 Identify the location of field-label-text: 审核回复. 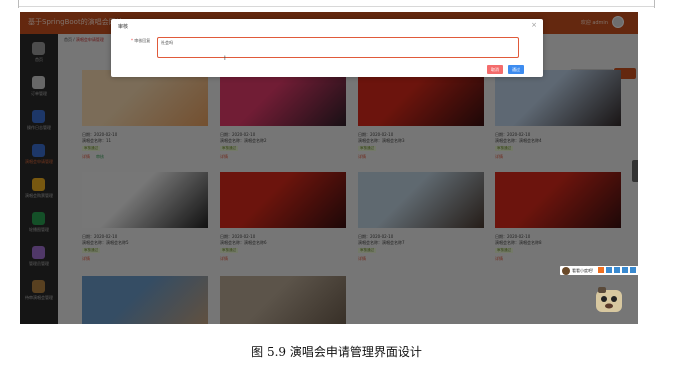
(142, 40).